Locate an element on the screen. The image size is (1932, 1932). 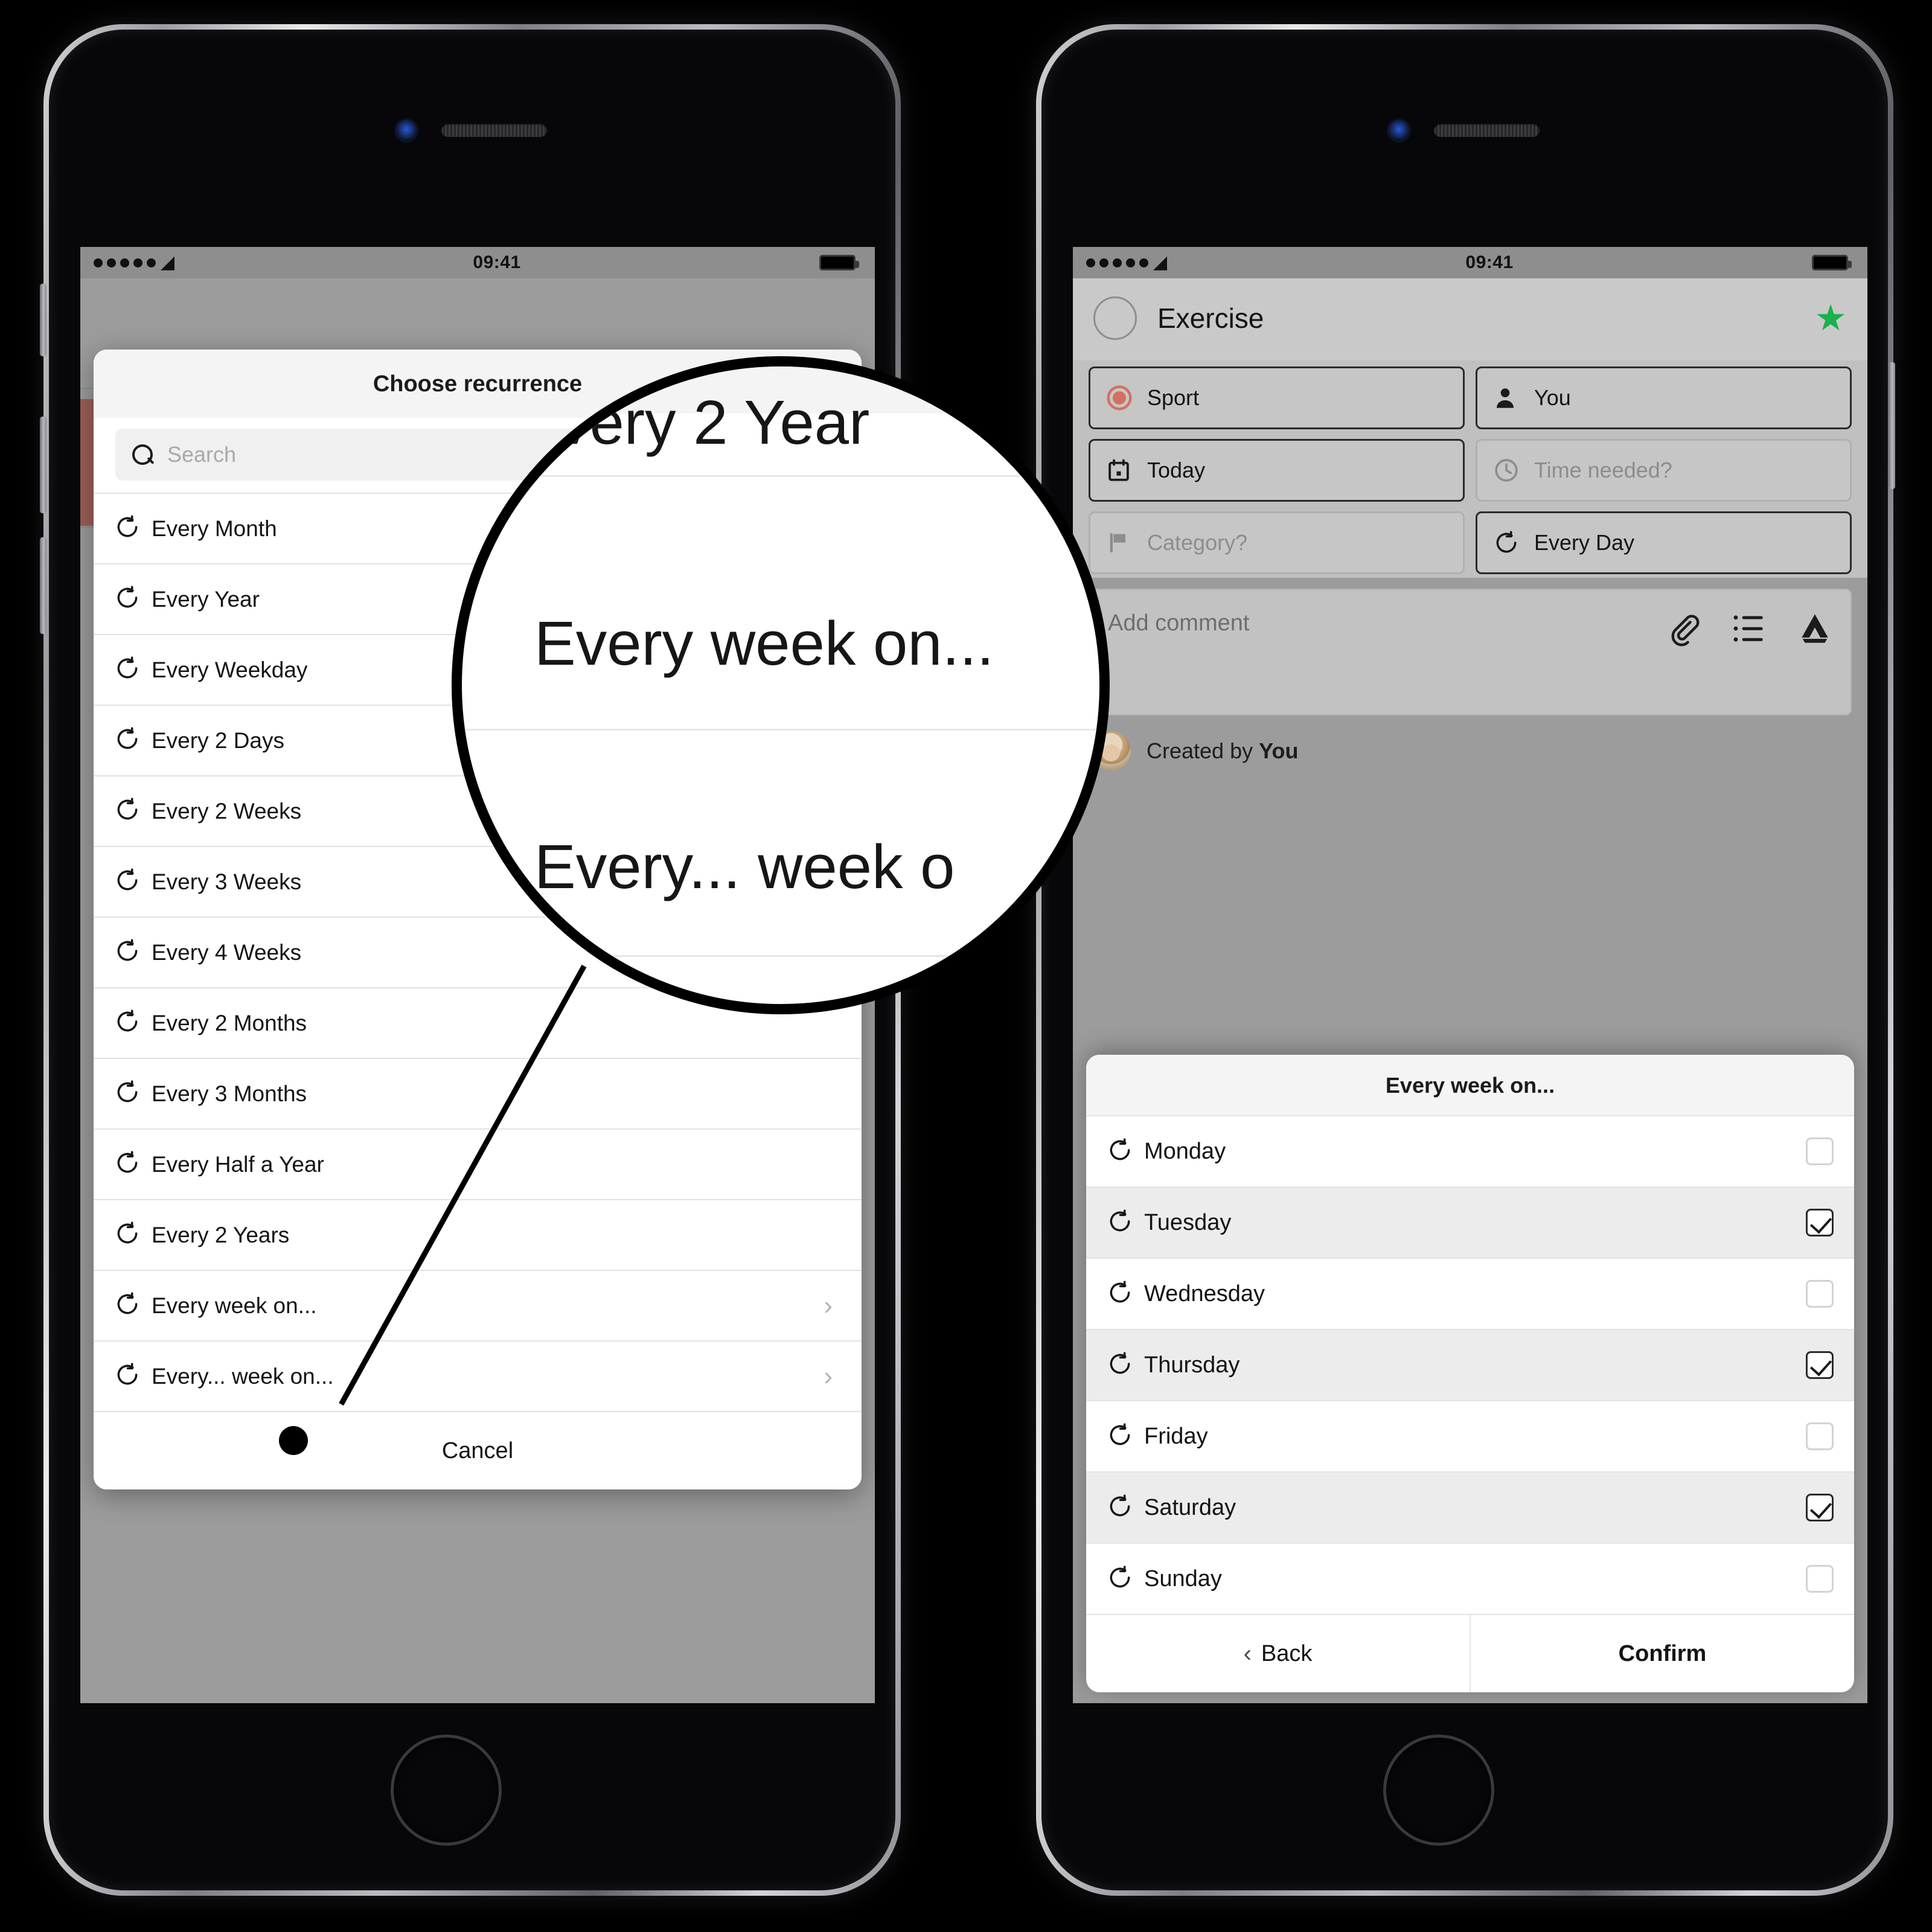
cancel-button: Cancel is located at coordinates (478, 1450).